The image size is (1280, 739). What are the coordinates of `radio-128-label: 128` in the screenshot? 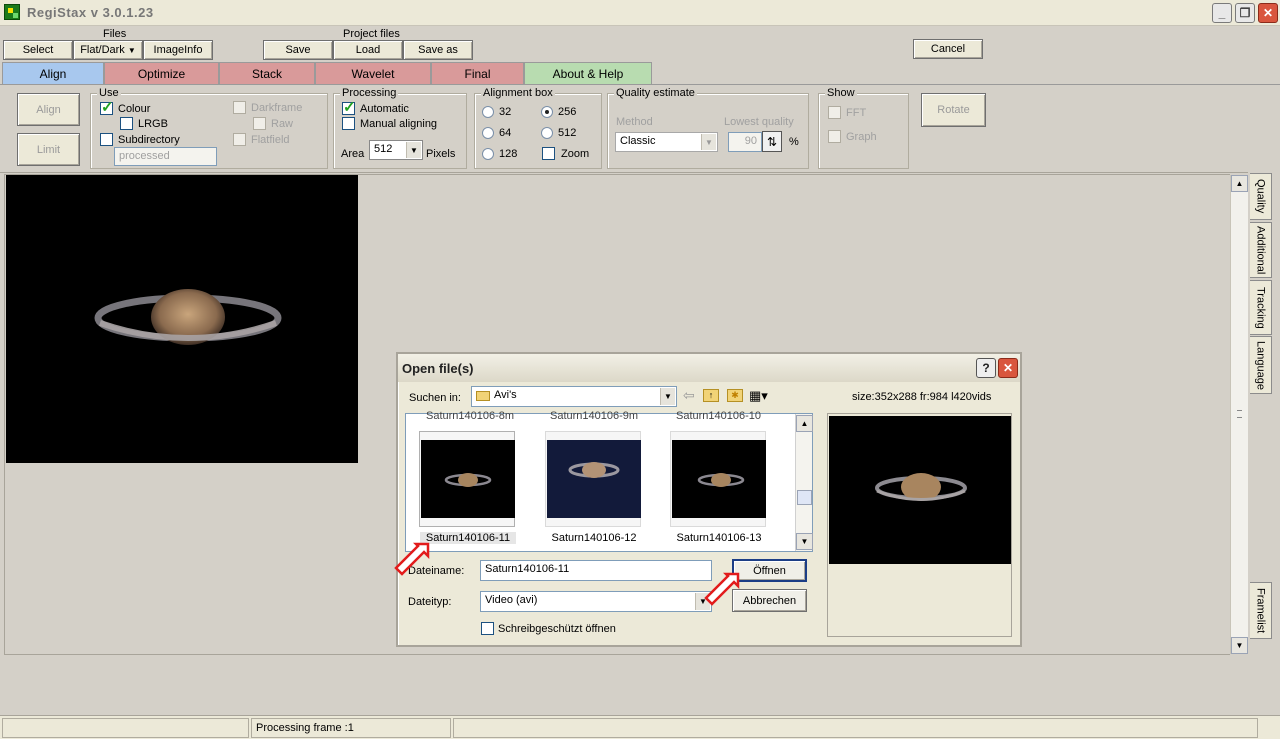 It's located at (508, 154).